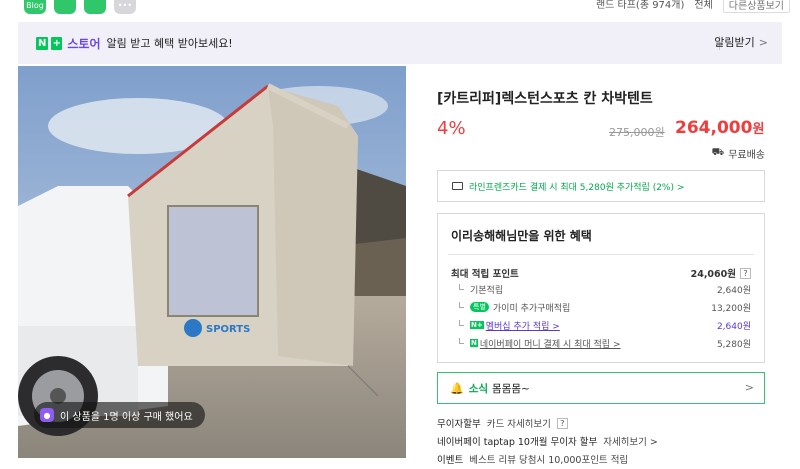 This screenshot has width=800, height=469. I want to click on card-promo-text: 라인프렌즈카드 결제 시 최대 5,280원 추가적립 (2%) >, so click(577, 187).